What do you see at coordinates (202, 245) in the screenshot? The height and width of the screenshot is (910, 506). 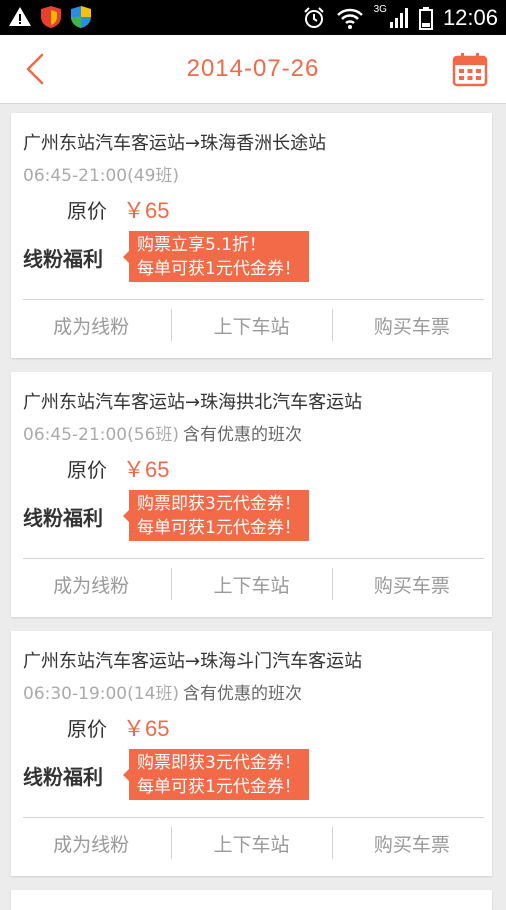 I see `promo-line-1: 购票立享5.1折！` at bounding box center [202, 245].